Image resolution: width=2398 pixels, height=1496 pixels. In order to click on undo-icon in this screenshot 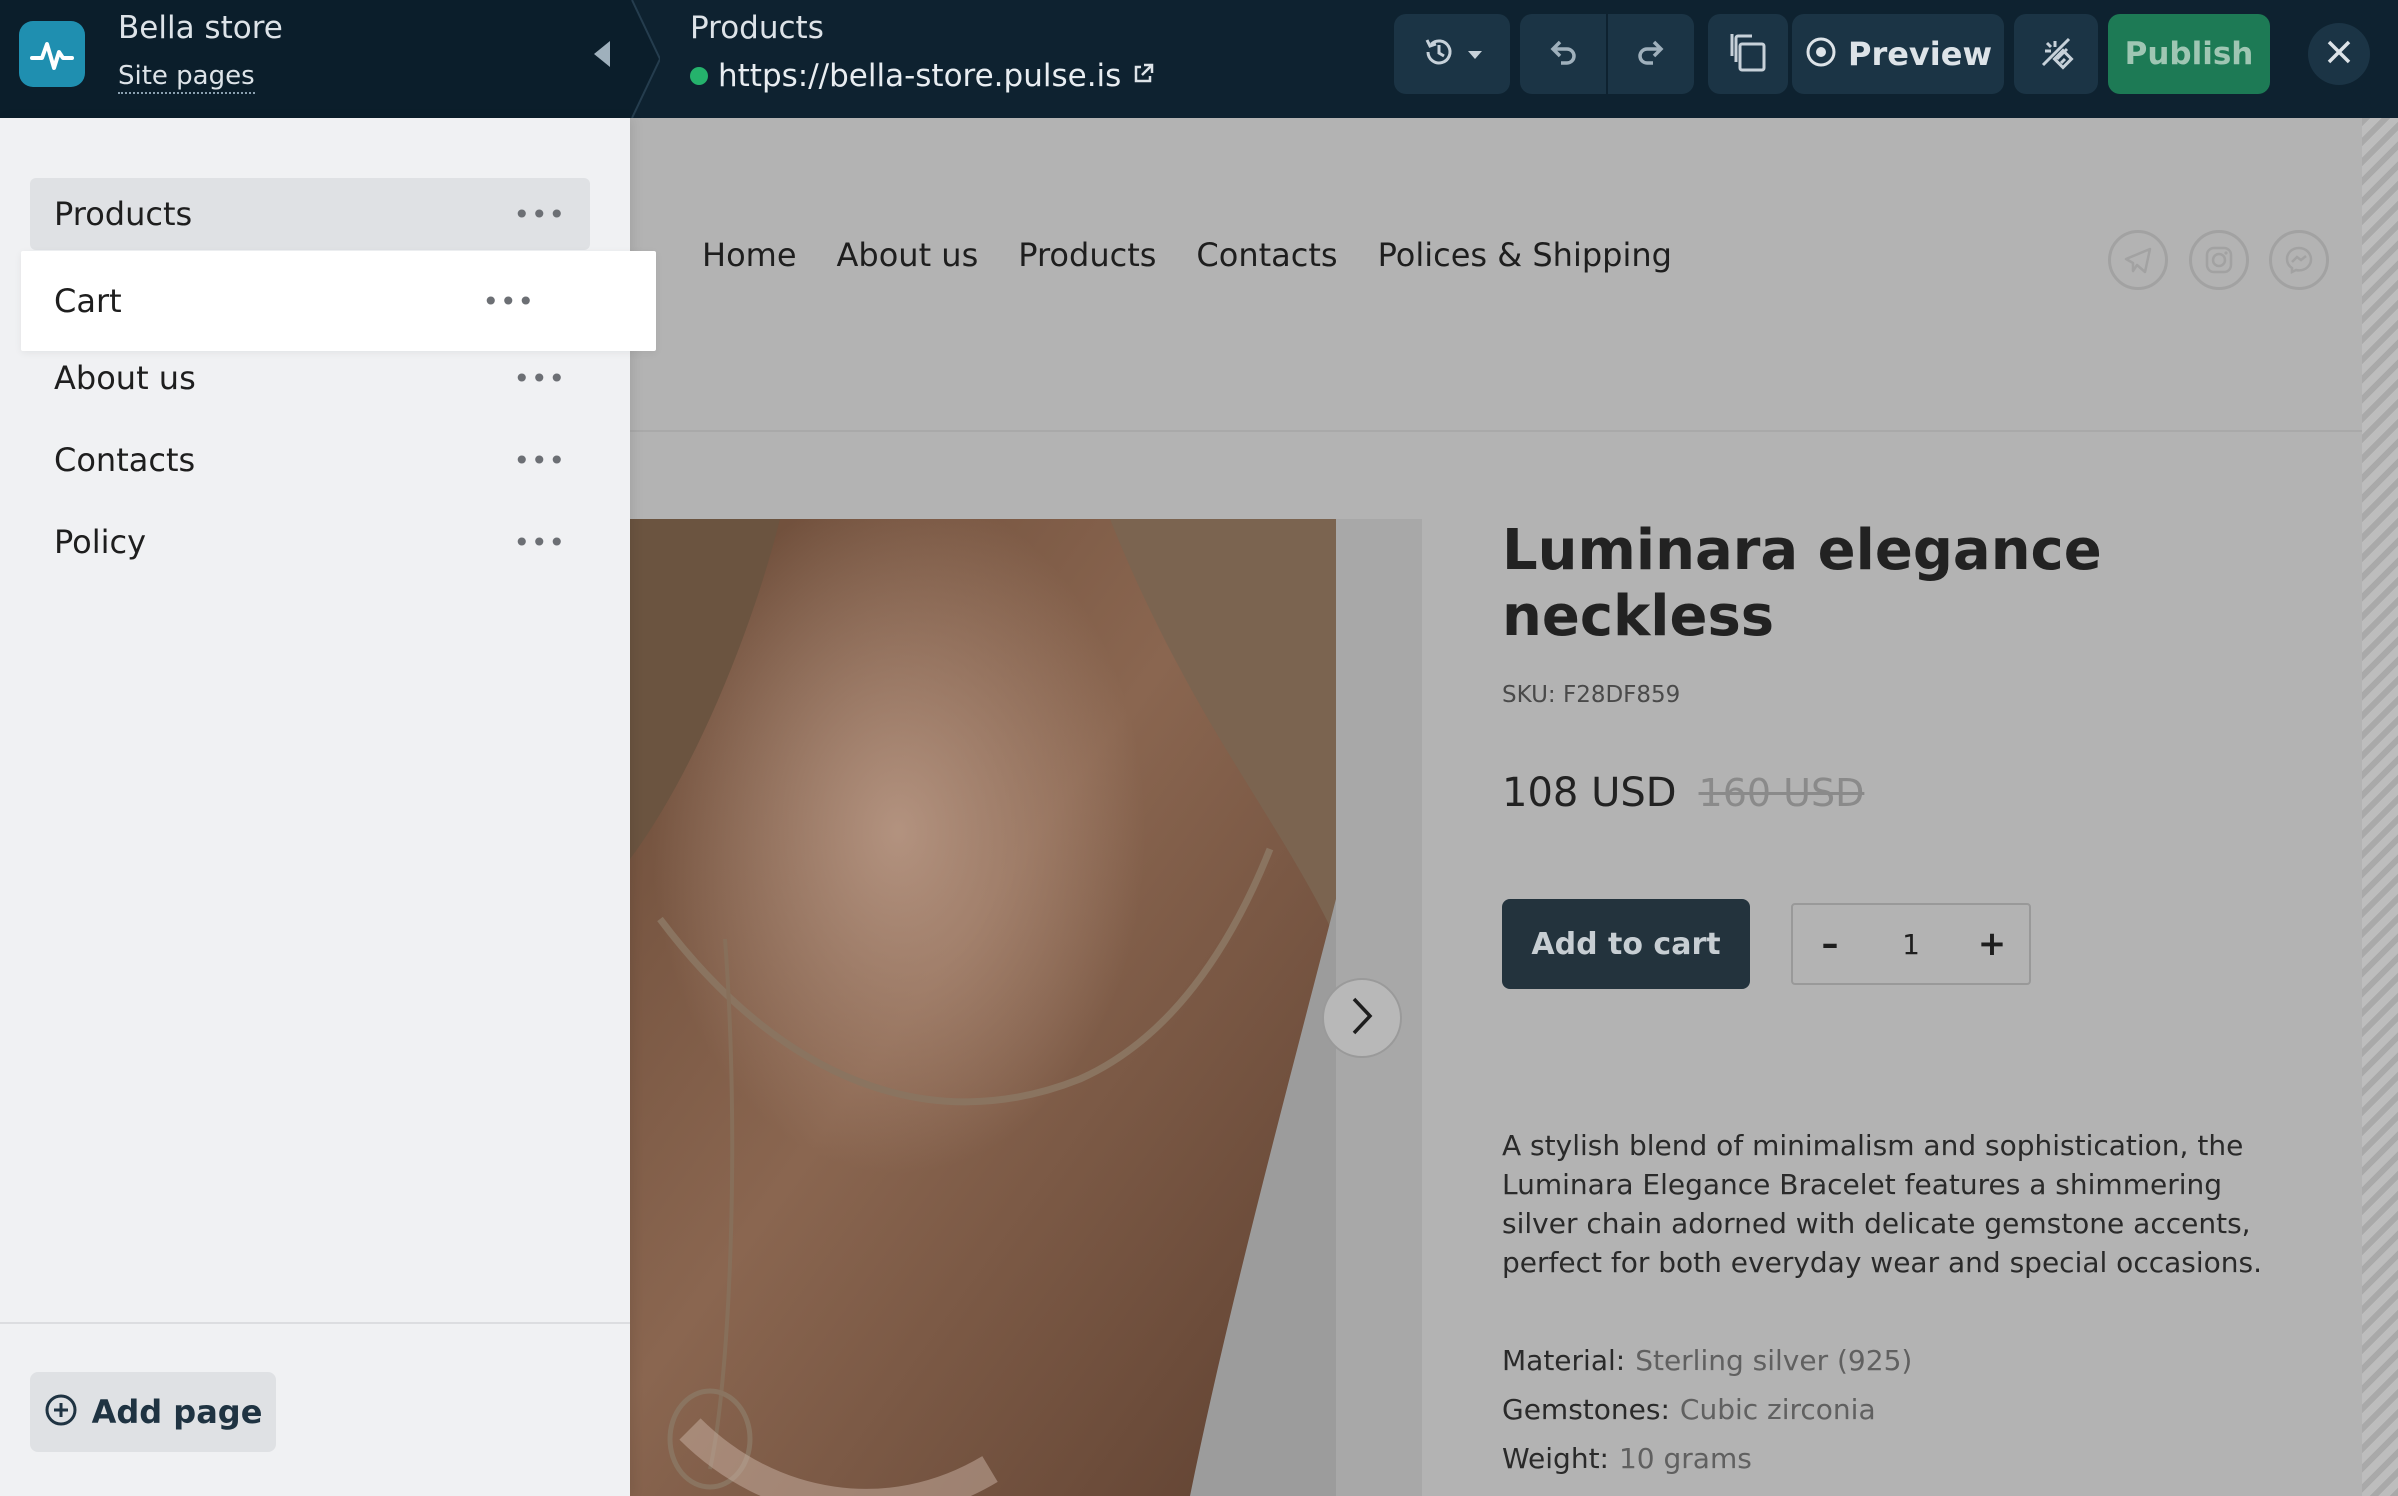, I will do `click(1563, 54)`.